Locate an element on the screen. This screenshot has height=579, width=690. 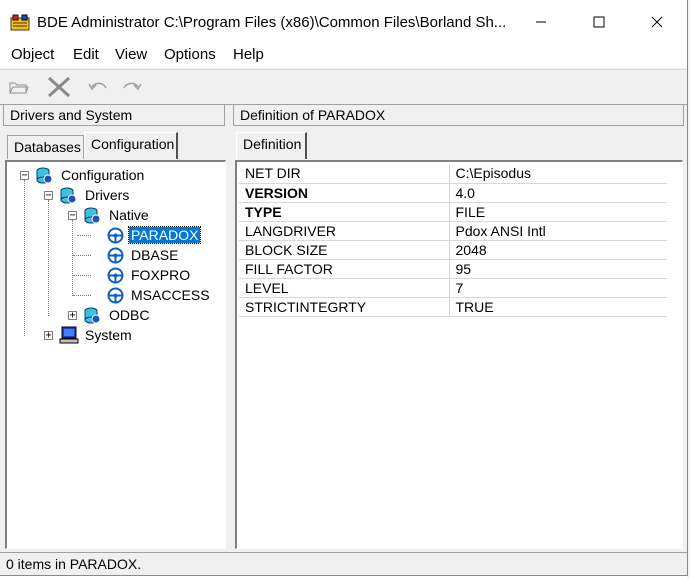
definition-key: FILL FACTOR is located at coordinates (344, 269).